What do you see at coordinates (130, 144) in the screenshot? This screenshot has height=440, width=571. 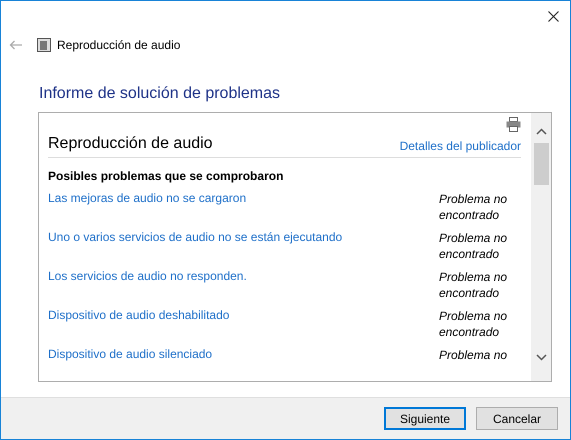 I see `report-title: Reproducción de audio` at bounding box center [130, 144].